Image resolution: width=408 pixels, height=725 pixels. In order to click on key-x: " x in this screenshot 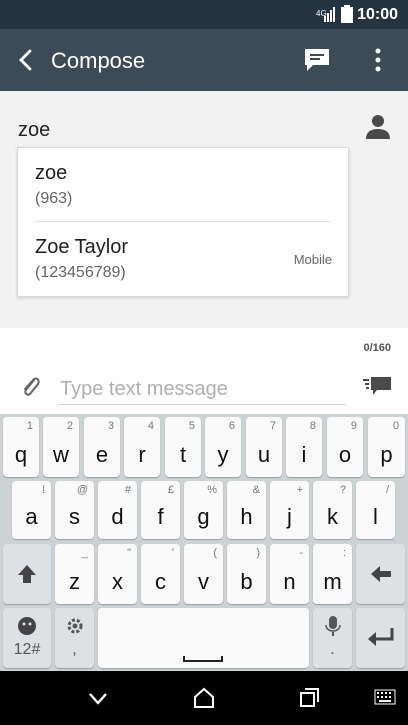, I will do `click(117, 574)`.